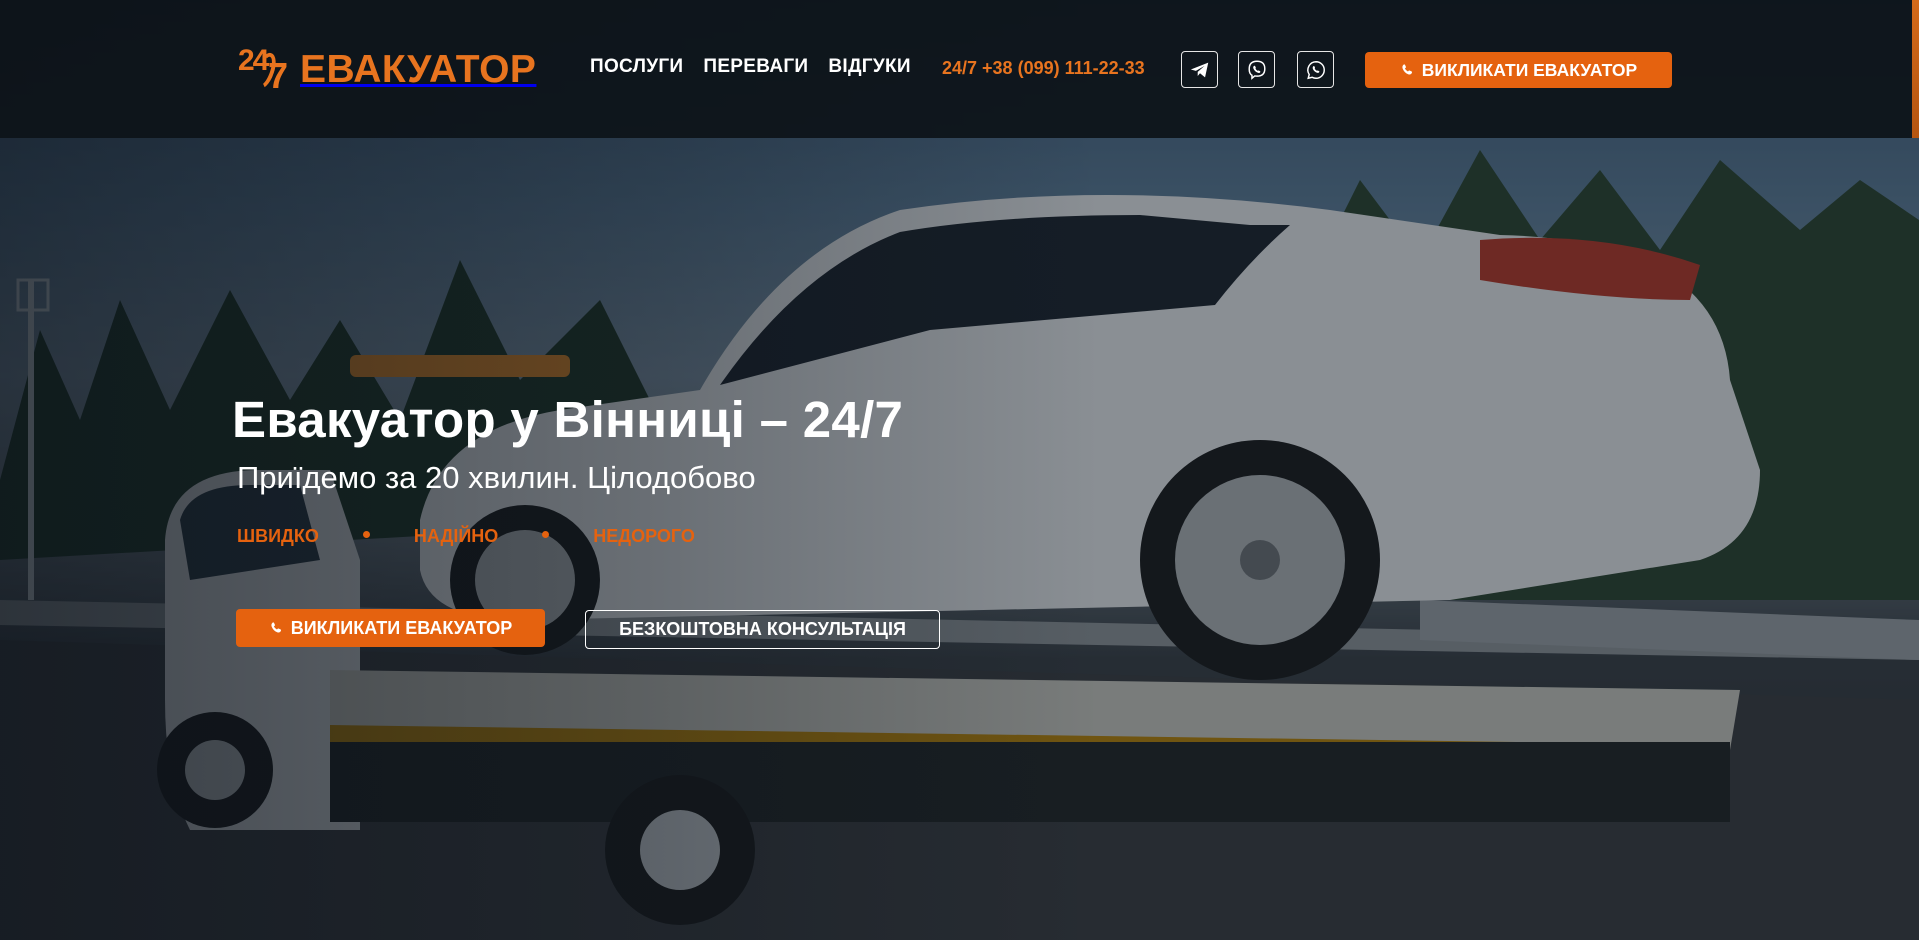 Image resolution: width=1919 pixels, height=940 pixels. What do you see at coordinates (266, 70) in the screenshot?
I see `logo-mark: 24 7` at bounding box center [266, 70].